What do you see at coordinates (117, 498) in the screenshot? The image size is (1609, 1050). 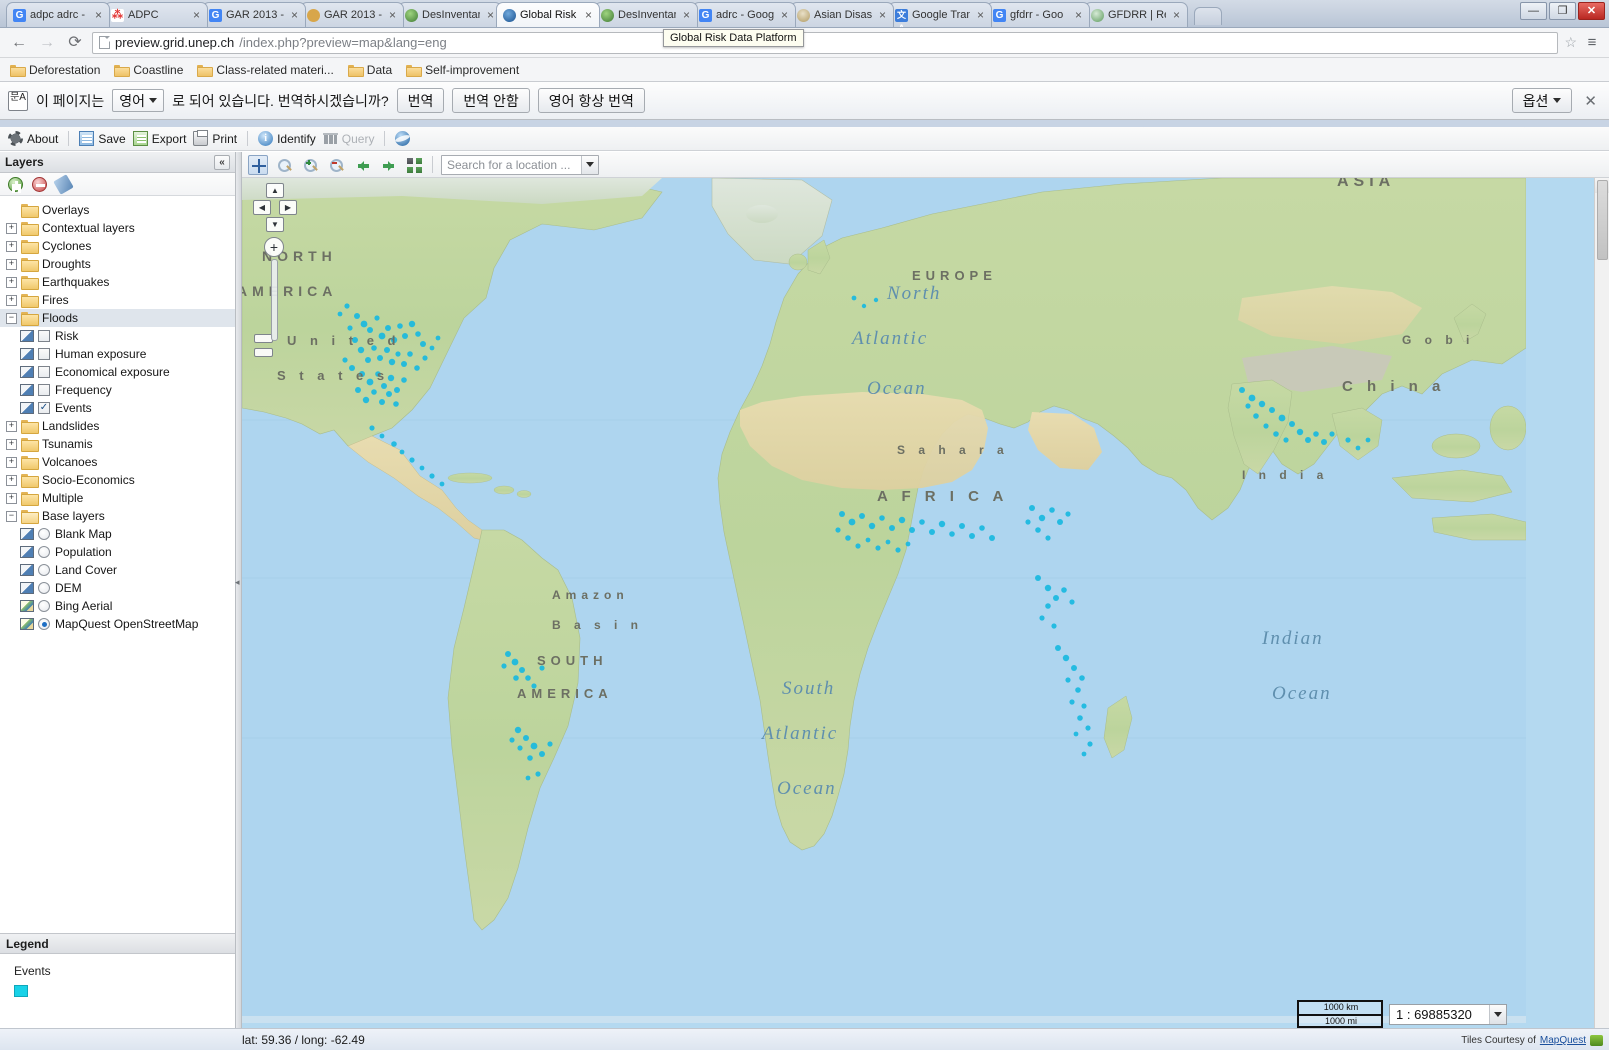 I see `layer-tree-item: + Multiple` at bounding box center [117, 498].